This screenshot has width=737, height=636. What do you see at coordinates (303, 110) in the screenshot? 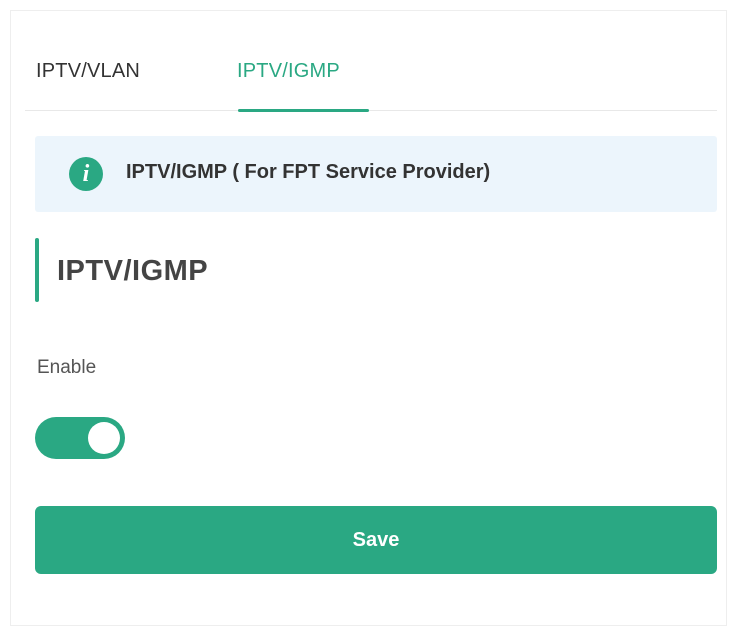
I see `active-tab-indicator` at bounding box center [303, 110].